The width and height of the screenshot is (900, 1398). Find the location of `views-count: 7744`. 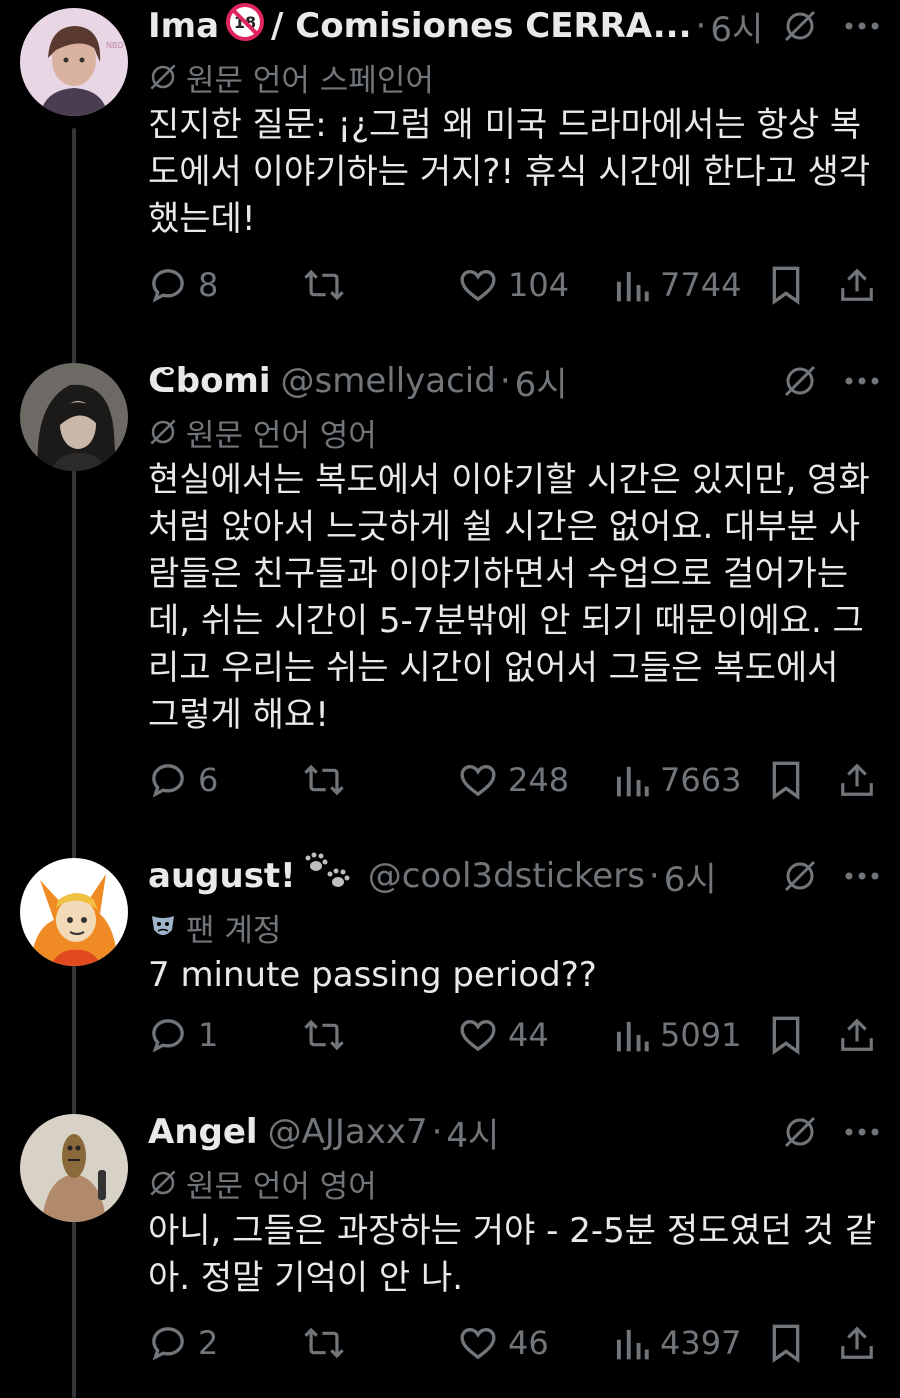

views-count: 7744 is located at coordinates (701, 285).